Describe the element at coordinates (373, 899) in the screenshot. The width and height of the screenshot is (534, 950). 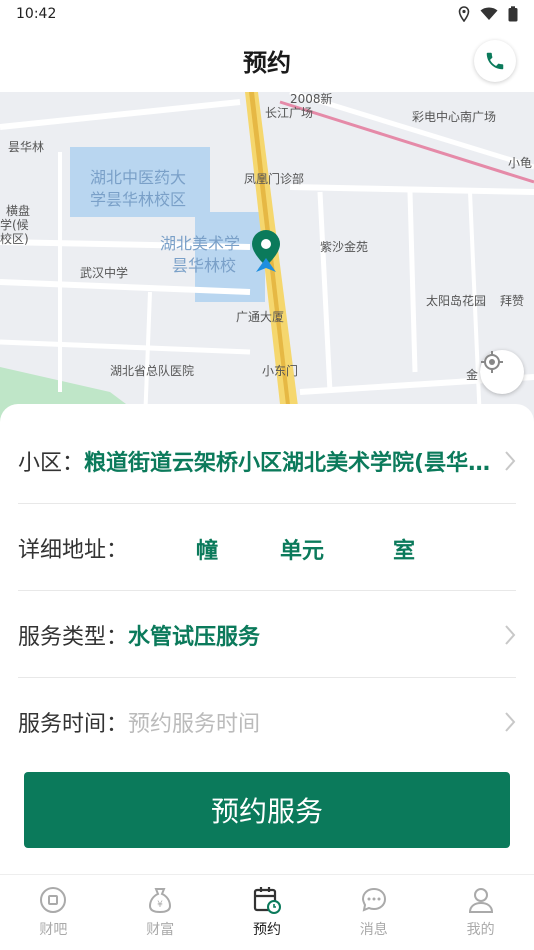
I see `chat-bubble-icon` at that location.